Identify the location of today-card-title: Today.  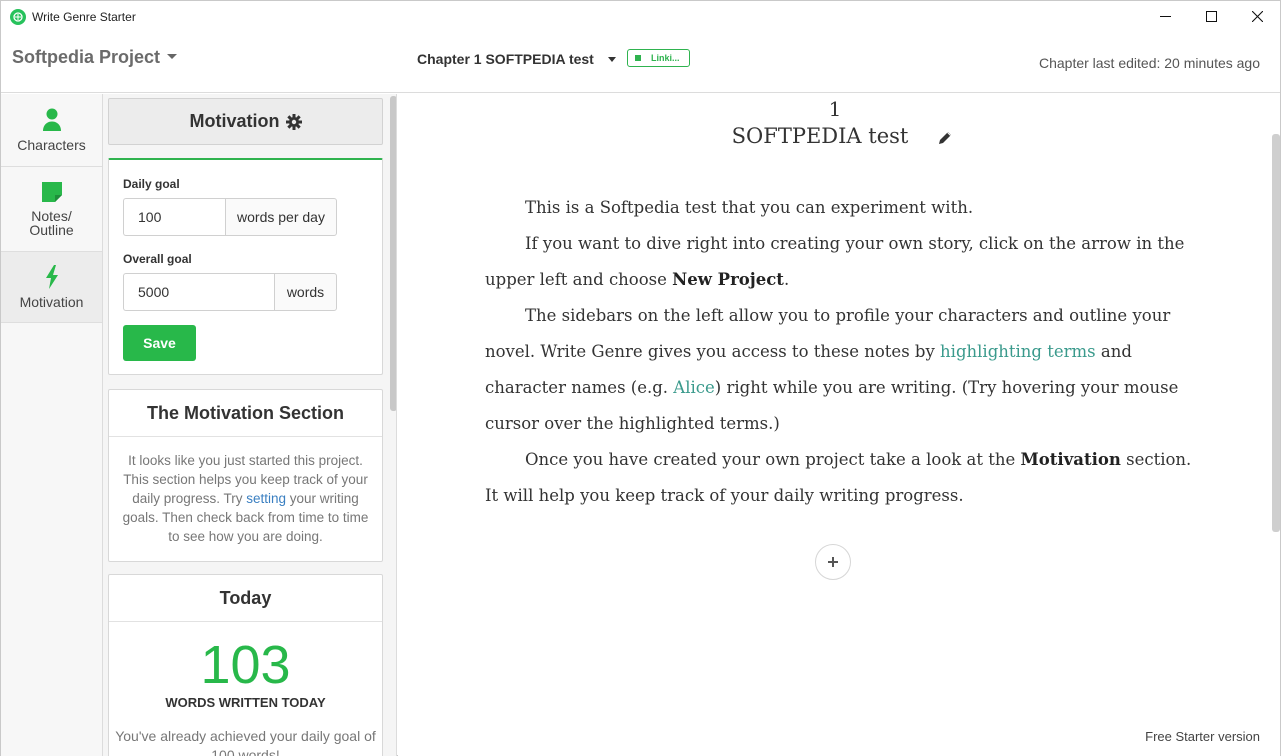
(245, 598).